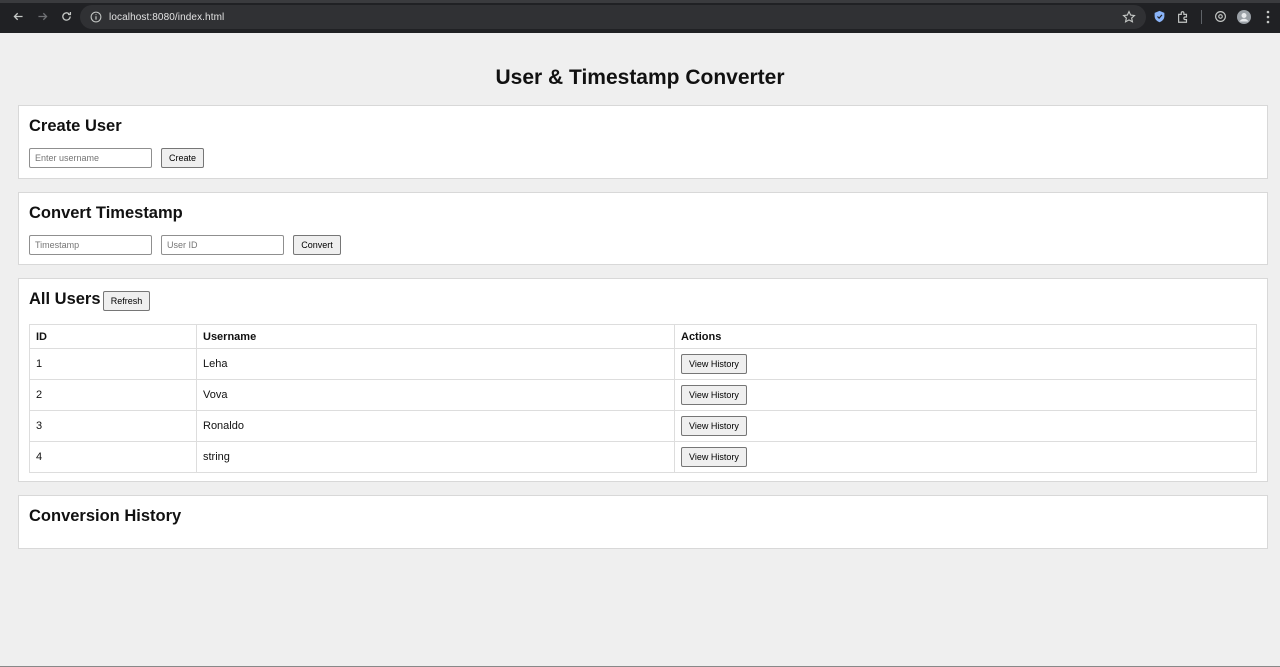 This screenshot has width=1280, height=667. I want to click on cell-id: 1, so click(113, 364).